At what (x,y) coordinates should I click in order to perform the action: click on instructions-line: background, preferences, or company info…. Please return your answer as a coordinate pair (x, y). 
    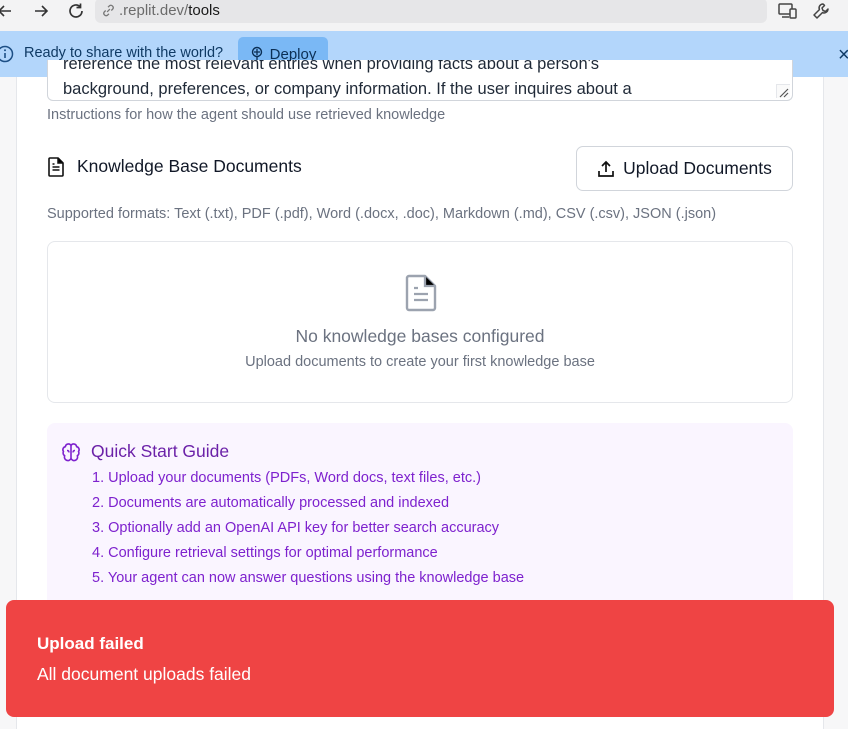
    Looking at the image, I should click on (347, 89).